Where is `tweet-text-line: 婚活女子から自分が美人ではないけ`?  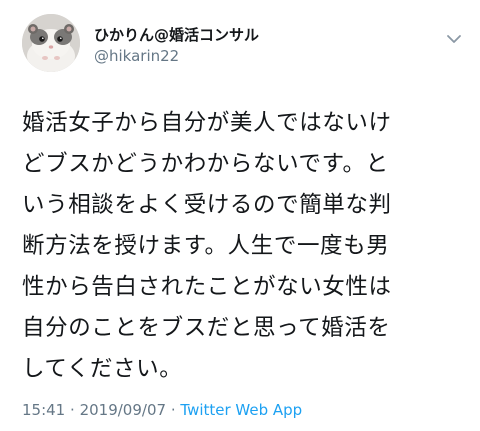 tweet-text-line: 婚活女子から自分が美人ではないけ is located at coordinates (207, 123).